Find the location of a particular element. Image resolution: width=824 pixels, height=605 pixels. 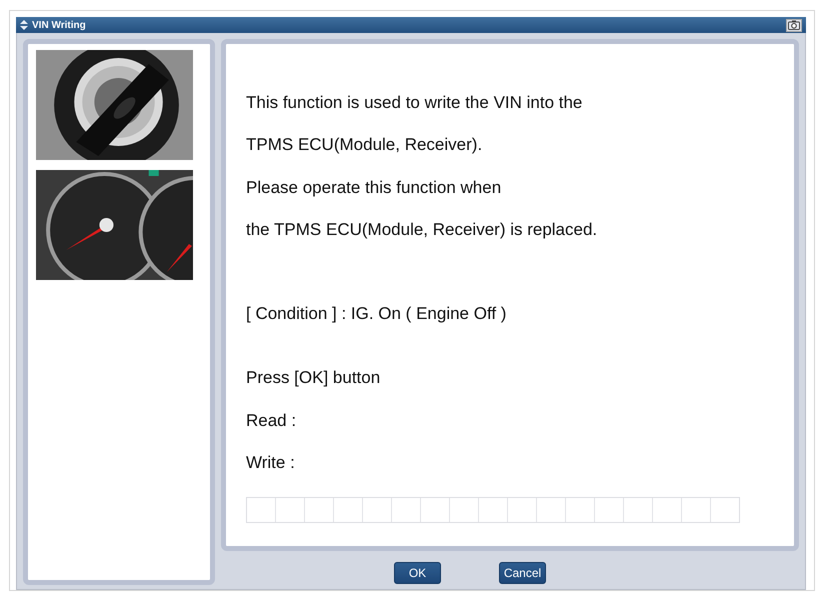

window-icon is located at coordinates (24, 25).